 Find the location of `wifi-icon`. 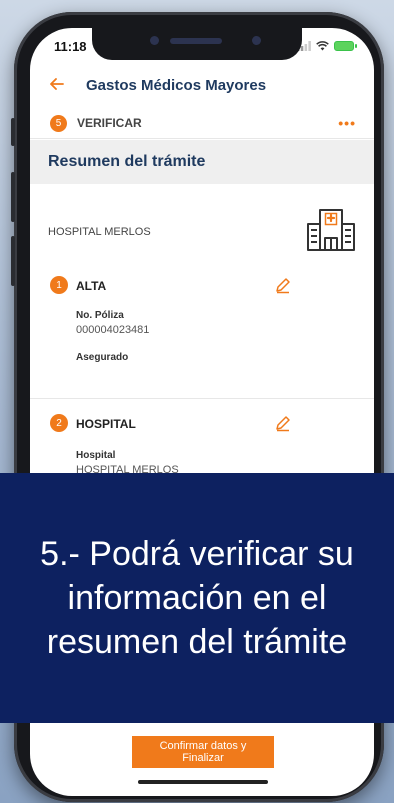

wifi-icon is located at coordinates (322, 46).